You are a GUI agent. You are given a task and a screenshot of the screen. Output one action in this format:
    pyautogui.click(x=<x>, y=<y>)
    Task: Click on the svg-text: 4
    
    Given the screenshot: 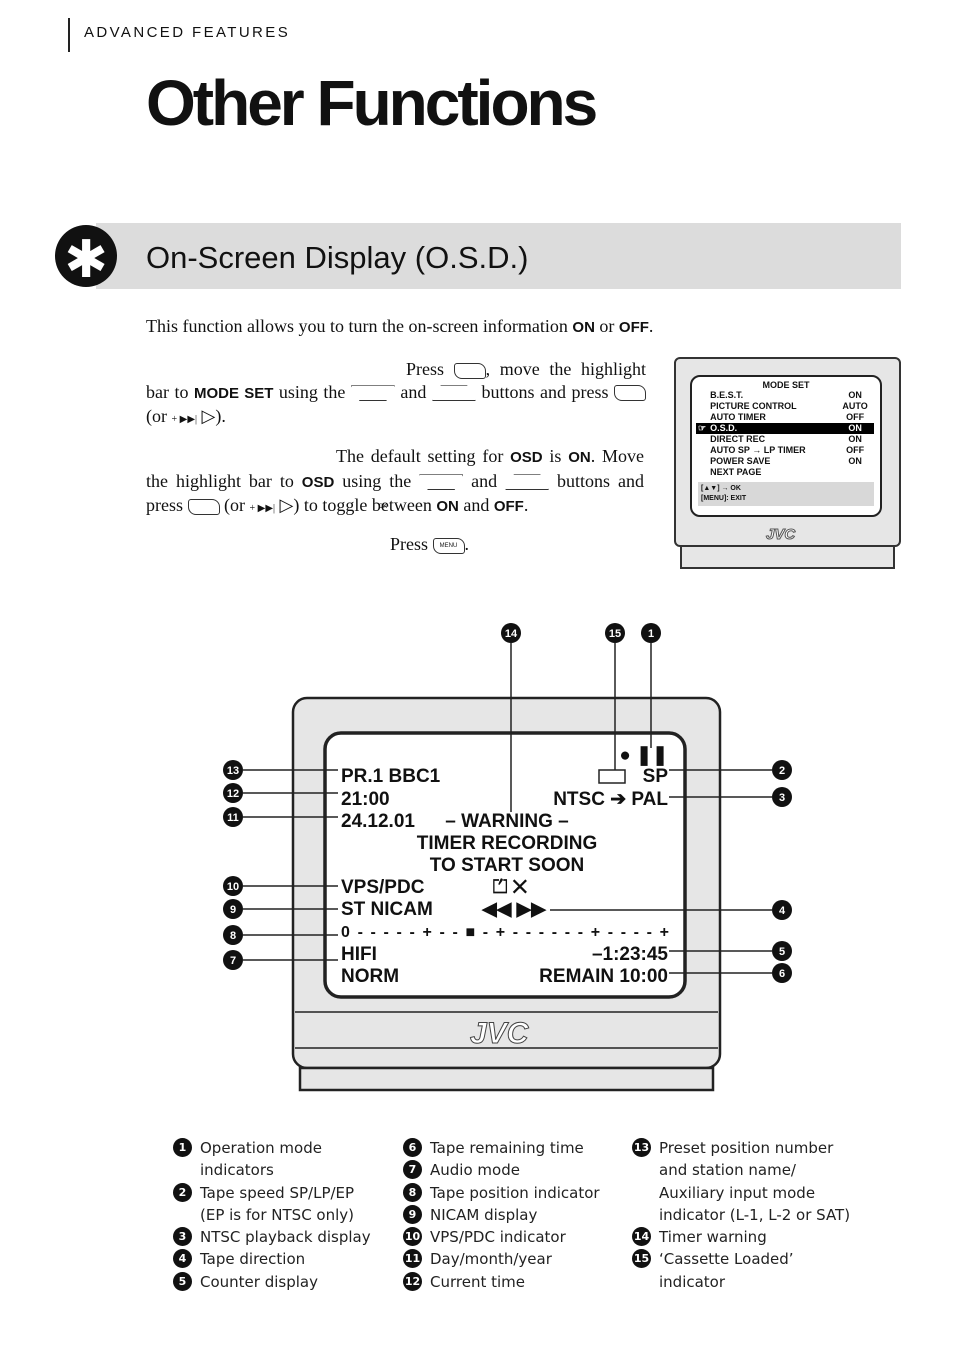 What is the action you would take?
    pyautogui.click(x=782, y=911)
    